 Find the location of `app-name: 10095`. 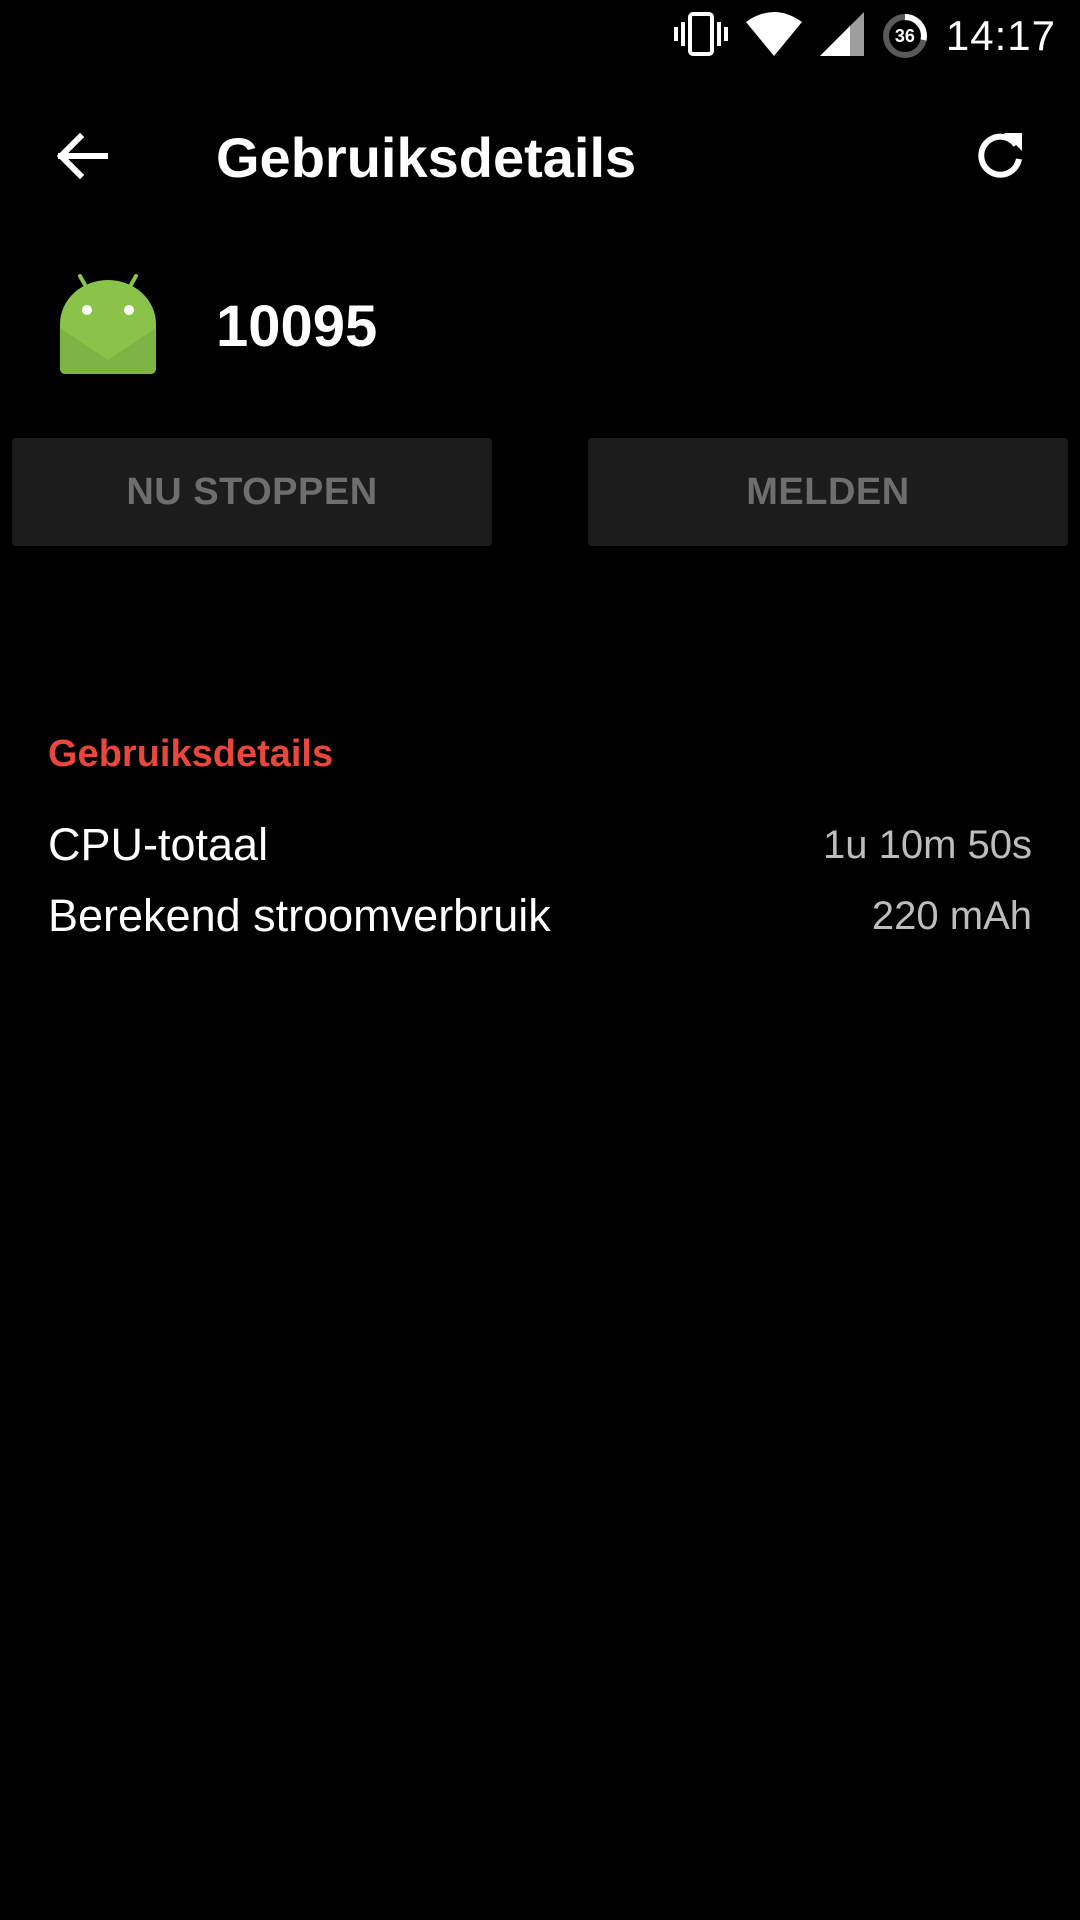

app-name: 10095 is located at coordinates (297, 326).